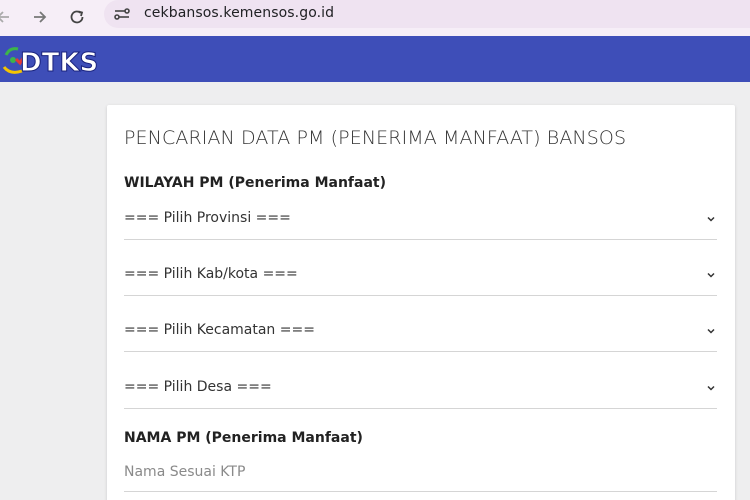 The width and height of the screenshot is (750, 500). I want to click on dtks-logo: DTKS, so click(60, 60).